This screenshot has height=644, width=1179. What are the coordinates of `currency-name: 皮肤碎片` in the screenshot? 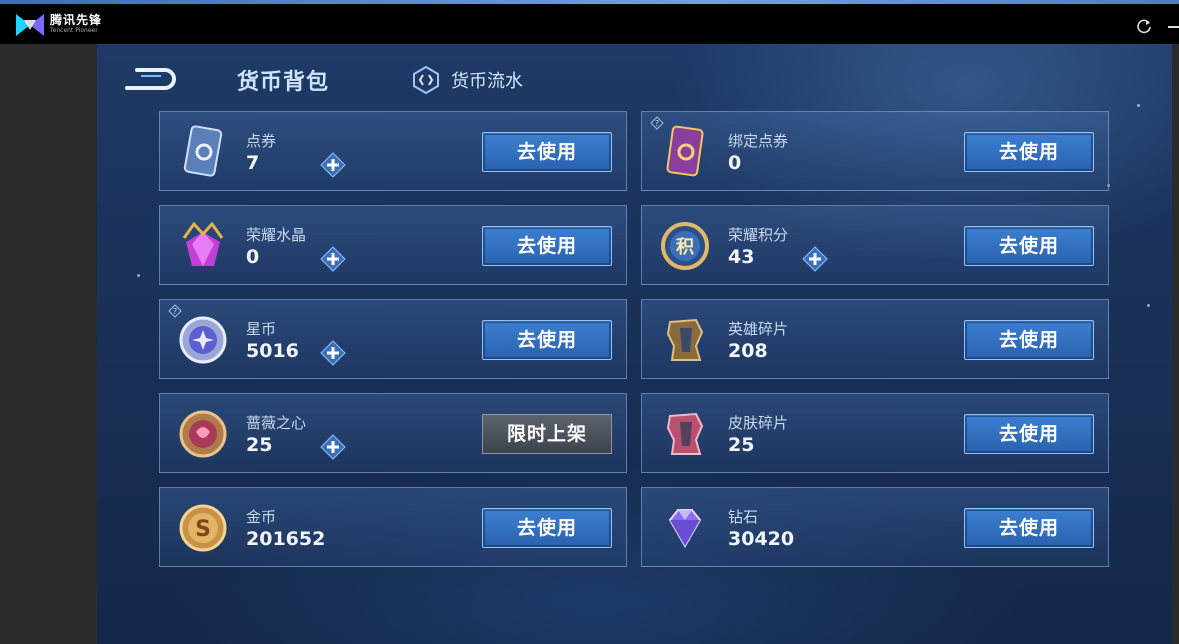 It's located at (758, 423).